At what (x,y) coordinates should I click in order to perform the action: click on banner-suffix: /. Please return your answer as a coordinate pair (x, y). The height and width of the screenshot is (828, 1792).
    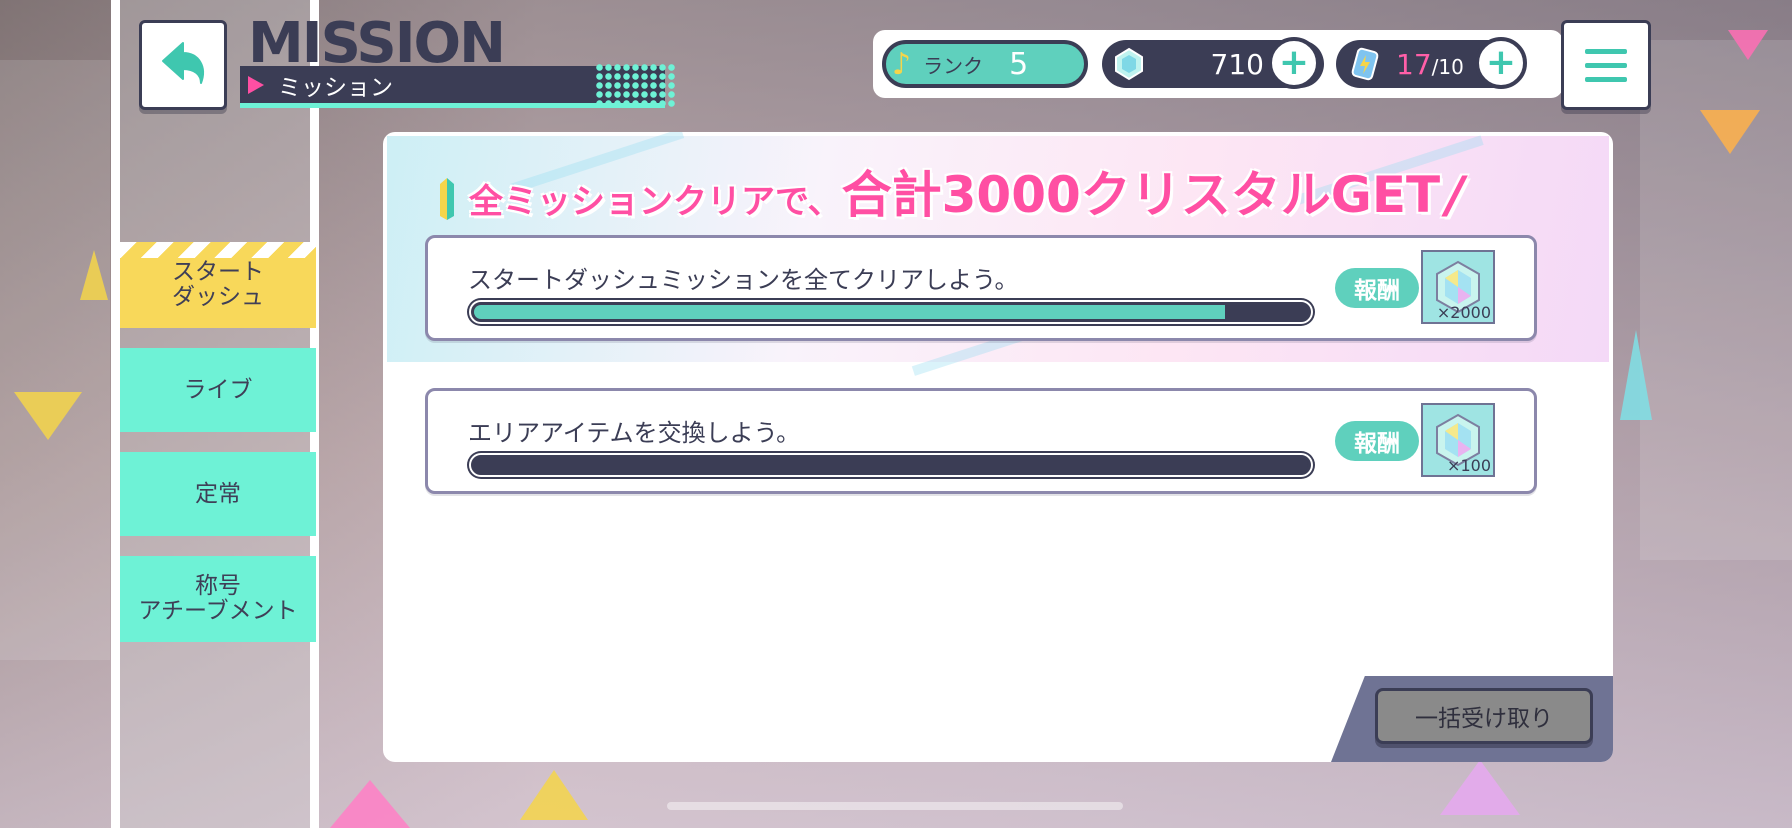
    Looking at the image, I should click on (1455, 195).